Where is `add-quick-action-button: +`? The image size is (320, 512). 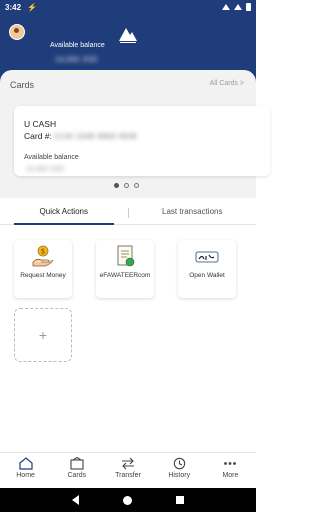 add-quick-action-button: + is located at coordinates (43, 335).